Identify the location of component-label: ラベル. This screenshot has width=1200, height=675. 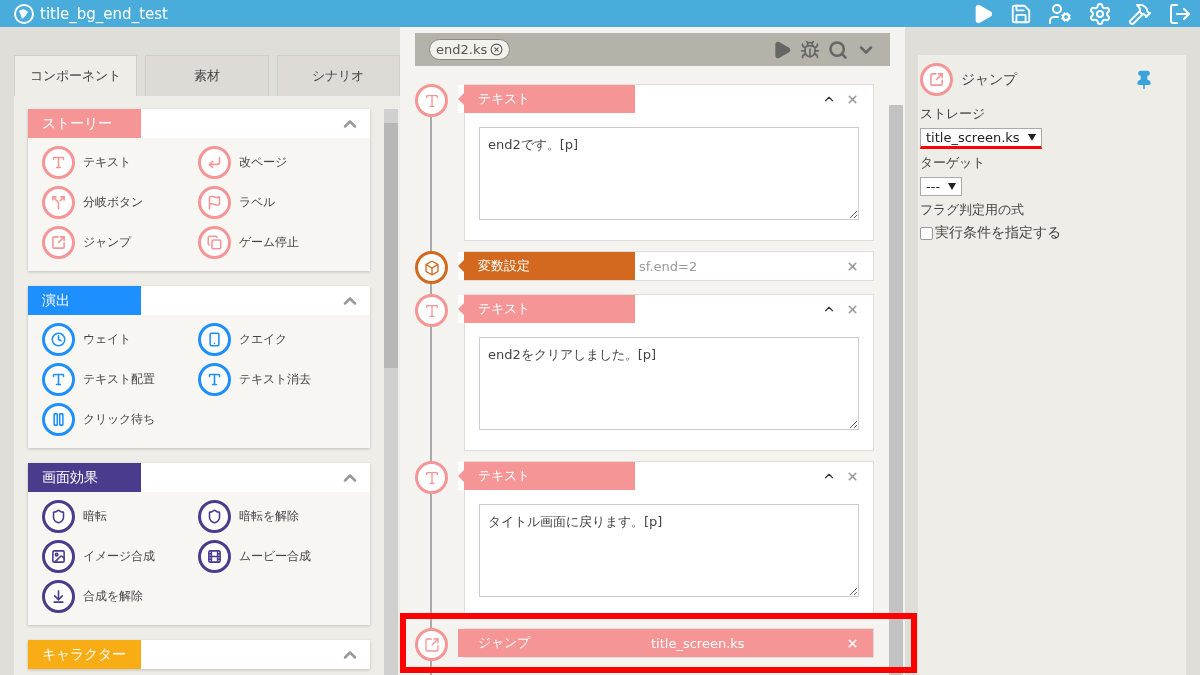
(257, 202).